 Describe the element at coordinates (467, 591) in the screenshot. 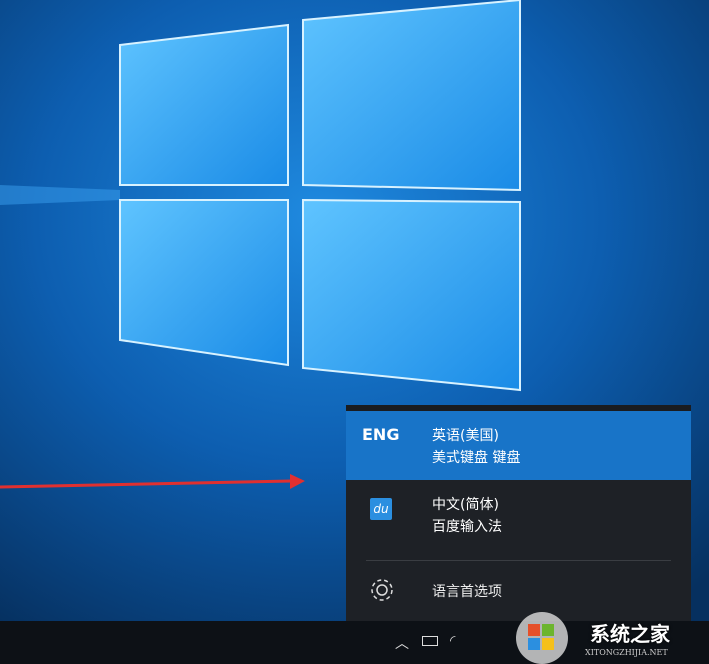

I see `language-preferences-link: 语言首选项` at that location.